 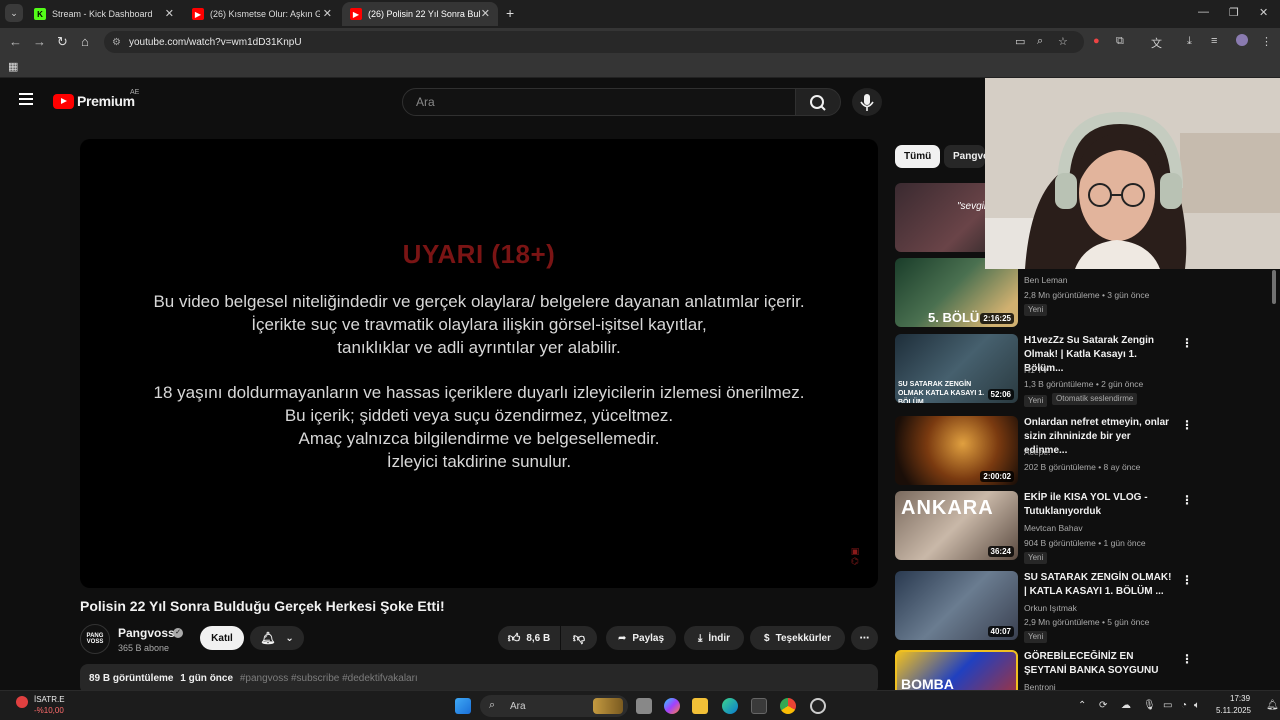 What do you see at coordinates (329, 678) in the screenshot?
I see `hashtags: #pangvoss #subscribe #dedektifvakaları` at bounding box center [329, 678].